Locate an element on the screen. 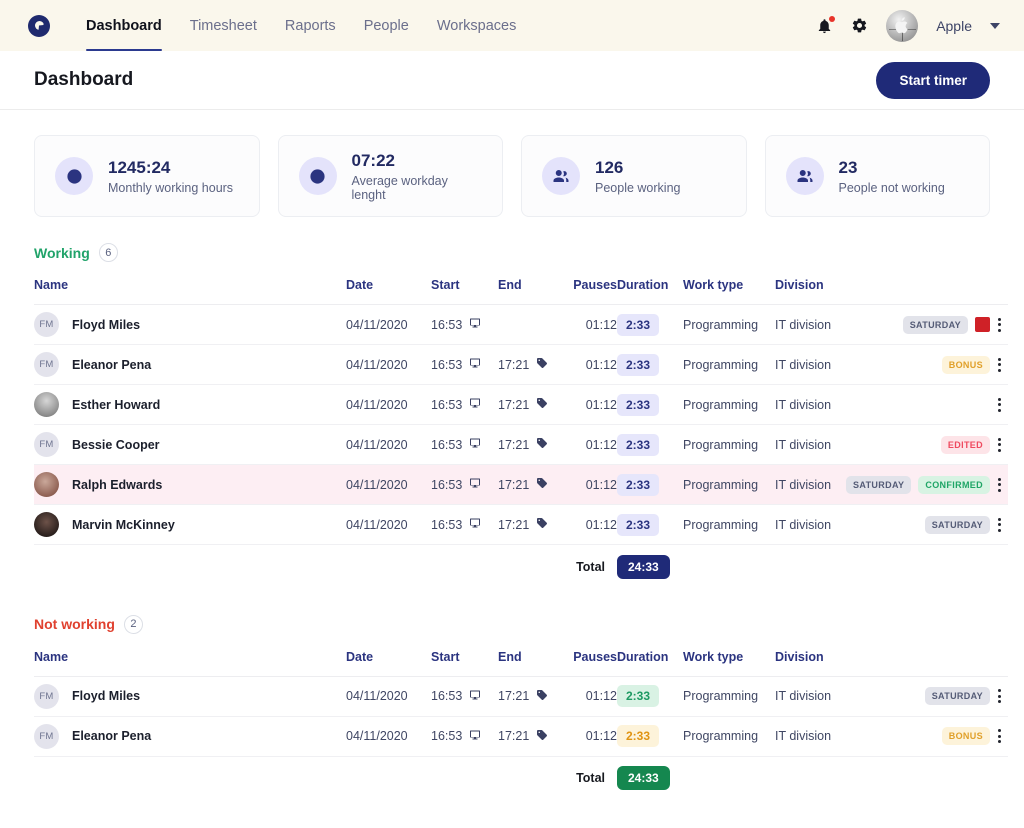 This screenshot has height=828, width=1024. pauses-cell: 01:12 is located at coordinates (591, 696).